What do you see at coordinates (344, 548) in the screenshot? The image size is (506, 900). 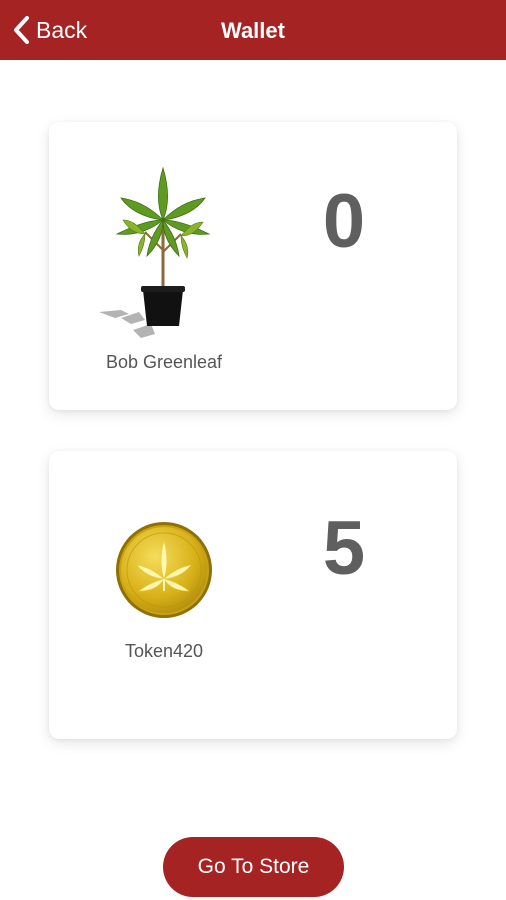 I see `item-count: 5` at bounding box center [344, 548].